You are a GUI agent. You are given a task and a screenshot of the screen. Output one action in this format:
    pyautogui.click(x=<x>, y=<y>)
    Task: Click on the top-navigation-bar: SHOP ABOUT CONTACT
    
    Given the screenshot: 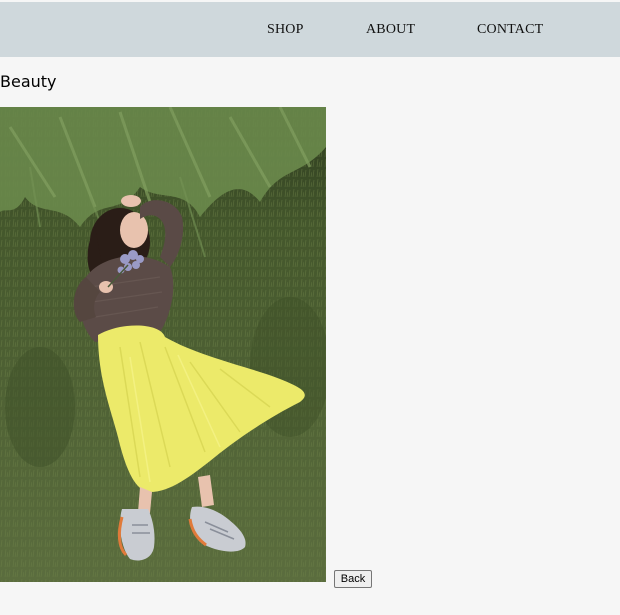 What is the action you would take?
    pyautogui.click(x=310, y=29)
    